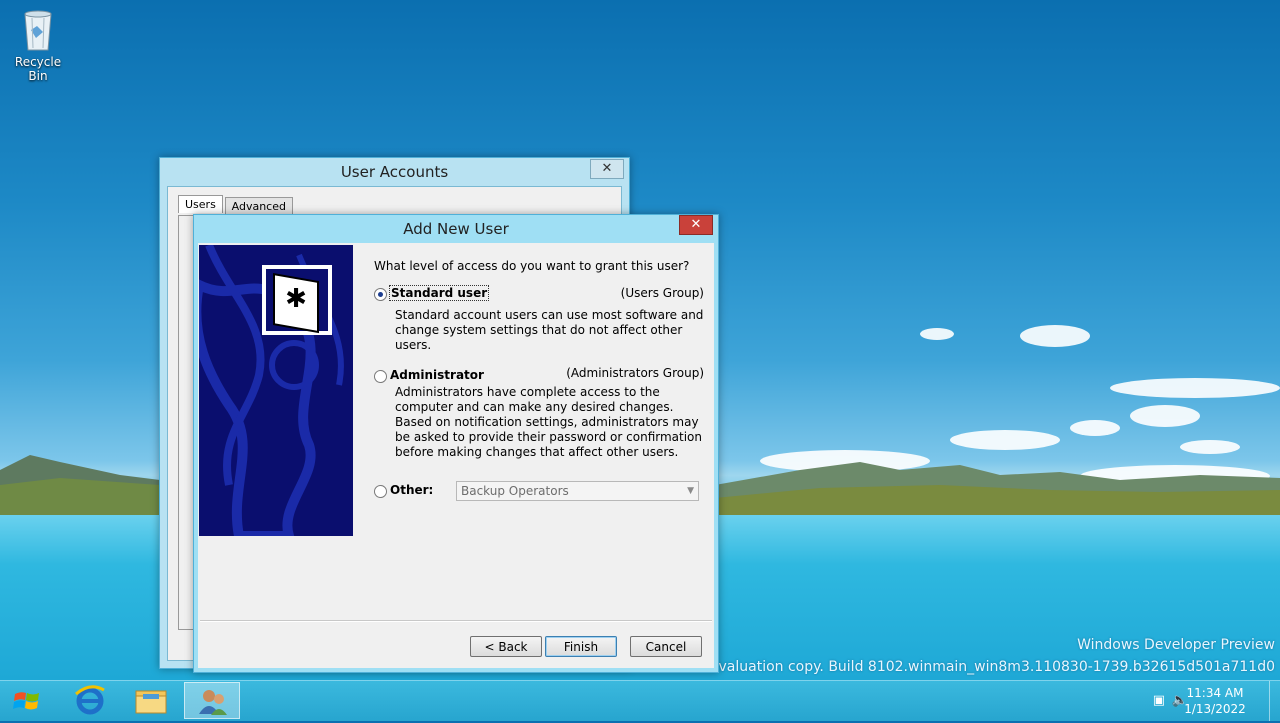 The image size is (1280, 723). What do you see at coordinates (690, 491) in the screenshot?
I see `chevron-down-icon: ▼` at bounding box center [690, 491].